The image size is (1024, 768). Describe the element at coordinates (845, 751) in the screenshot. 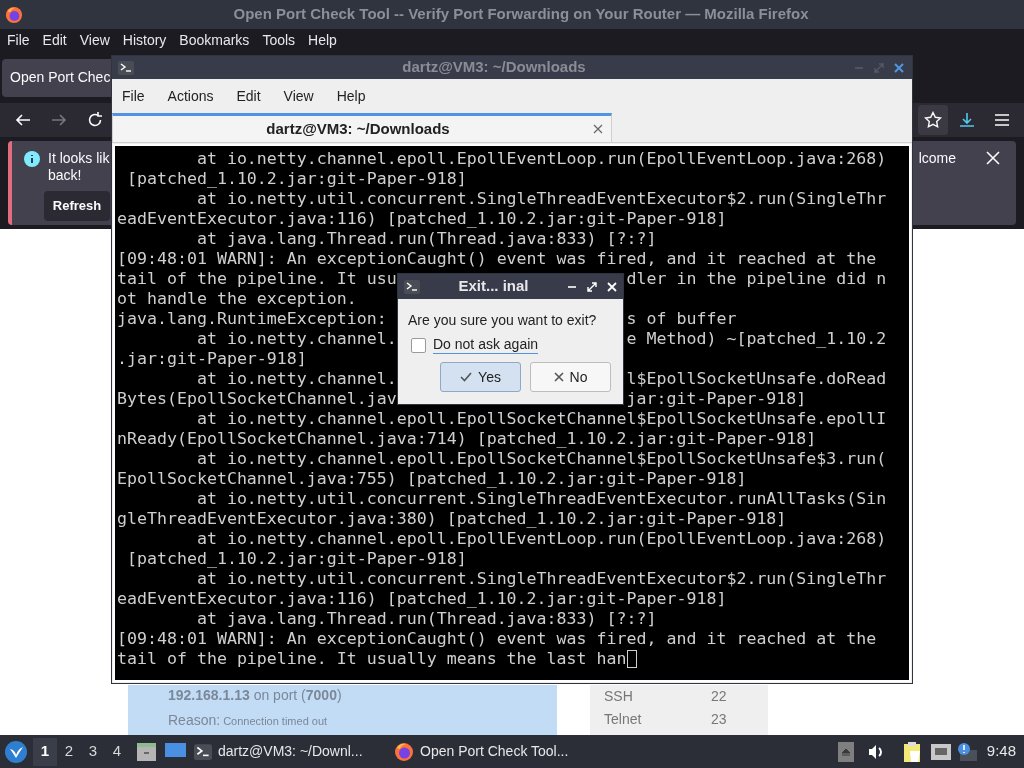

I see `eject-icon` at that location.